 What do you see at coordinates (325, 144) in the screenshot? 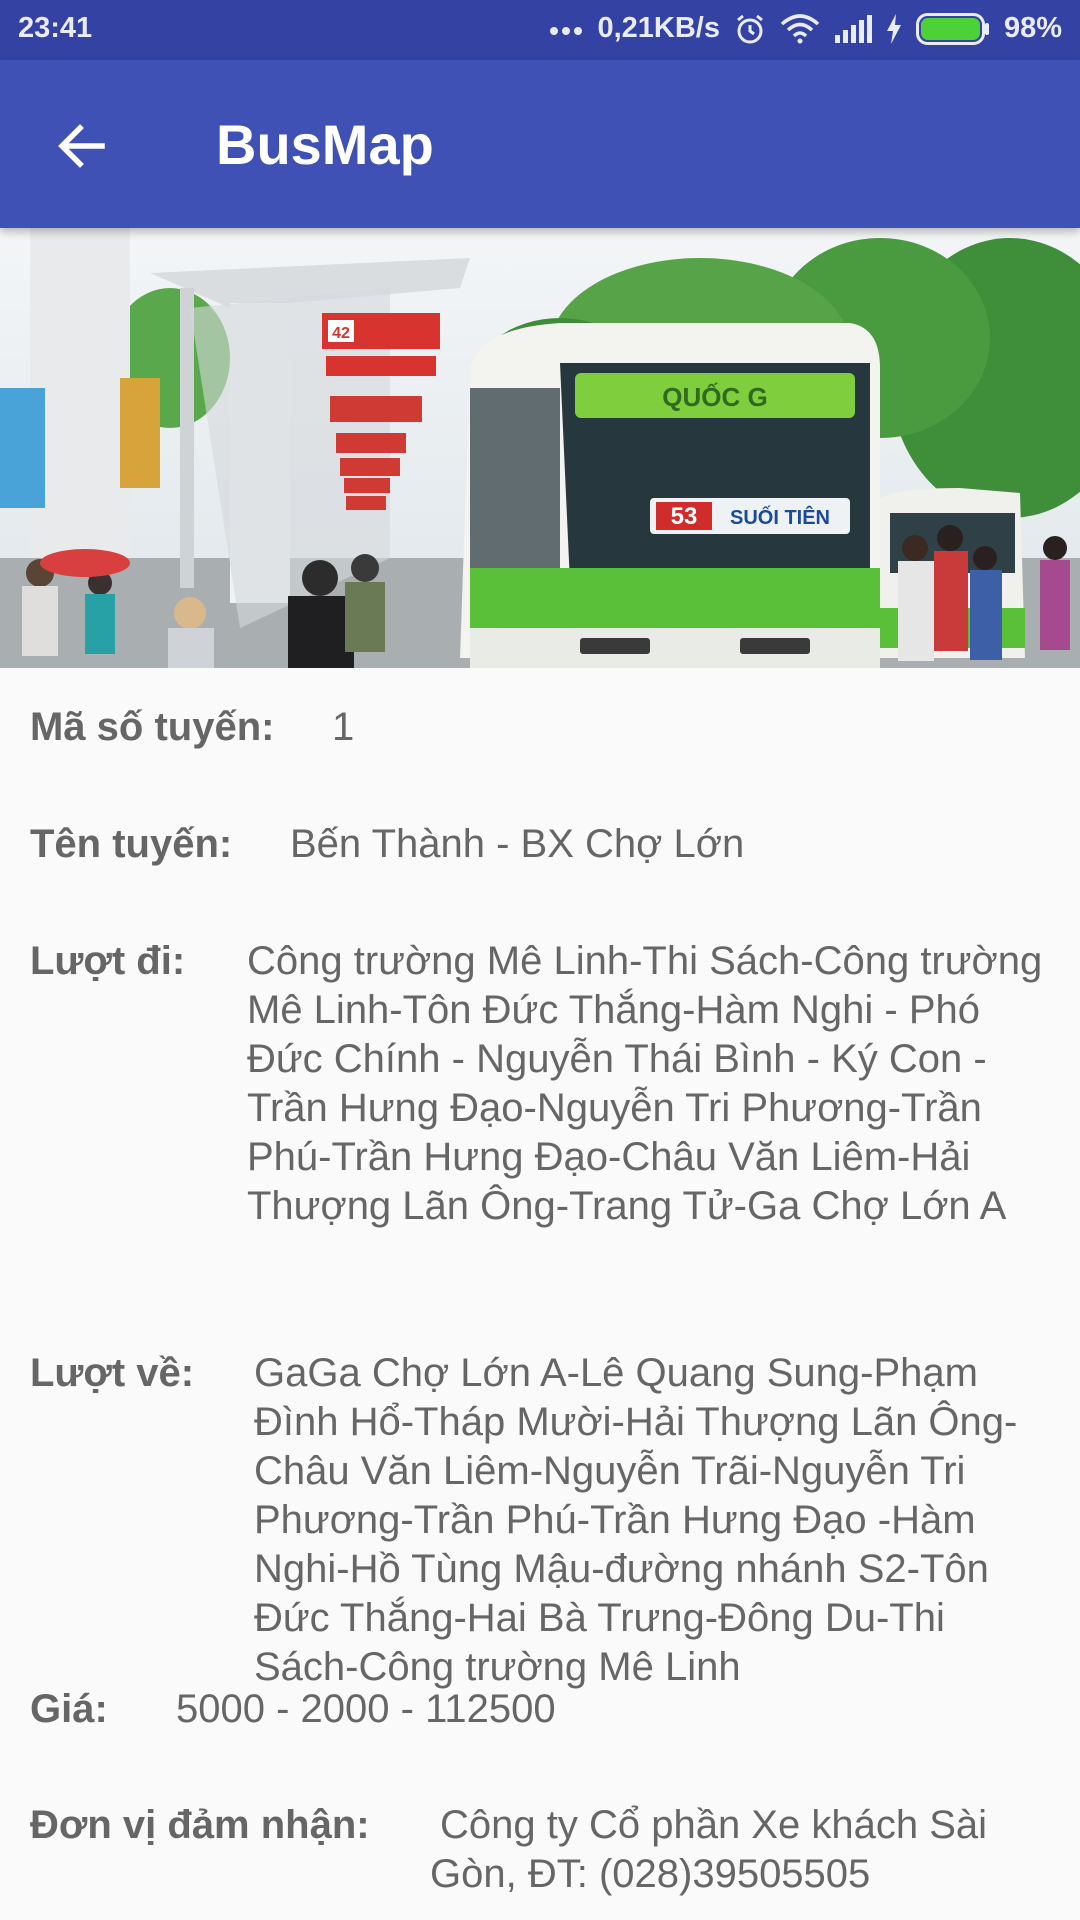
I see `app-title: BusMap` at bounding box center [325, 144].